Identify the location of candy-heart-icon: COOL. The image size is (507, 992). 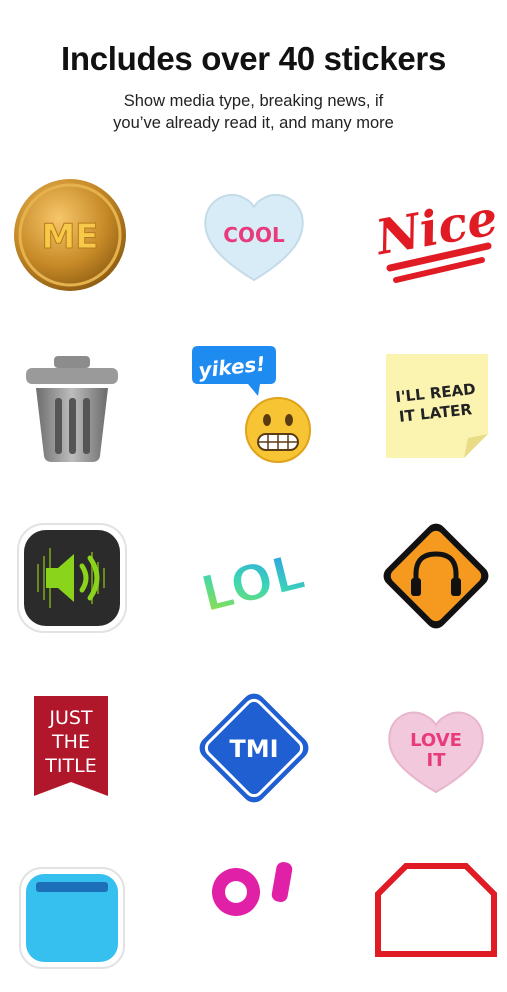
(254, 237).